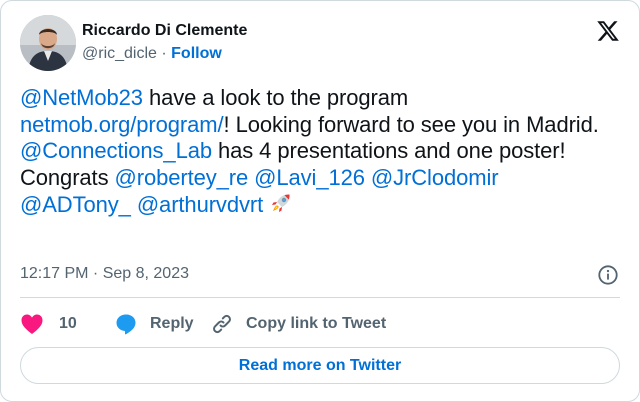 The height and width of the screenshot is (402, 640). I want to click on author-names: Riccardo Di Clemente @ric_dicle · Follow, so click(164, 43).